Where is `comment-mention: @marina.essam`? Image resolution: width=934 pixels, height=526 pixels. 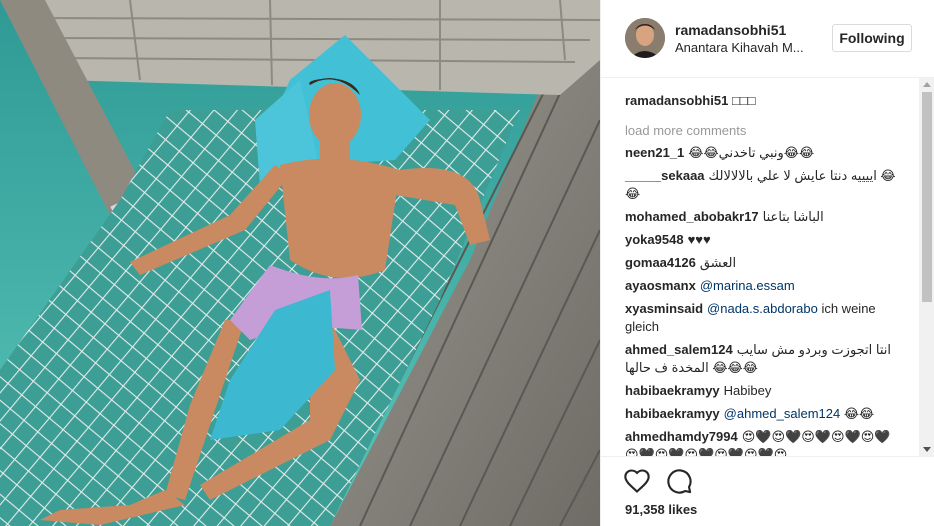
comment-mention: @marina.essam is located at coordinates (747, 285).